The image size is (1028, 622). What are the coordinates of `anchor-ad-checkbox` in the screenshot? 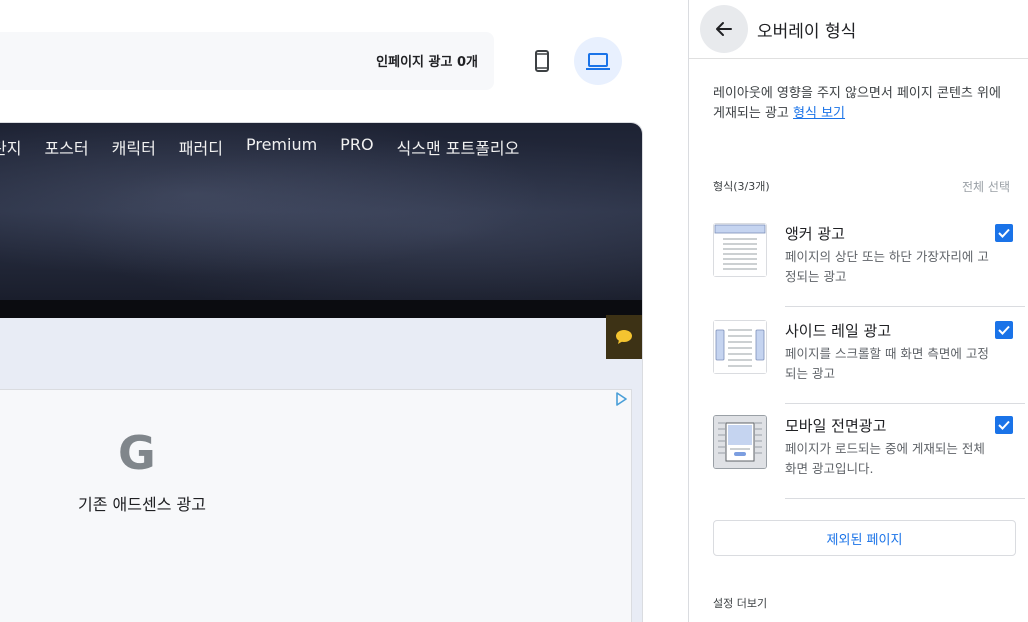 It's located at (1004, 233).